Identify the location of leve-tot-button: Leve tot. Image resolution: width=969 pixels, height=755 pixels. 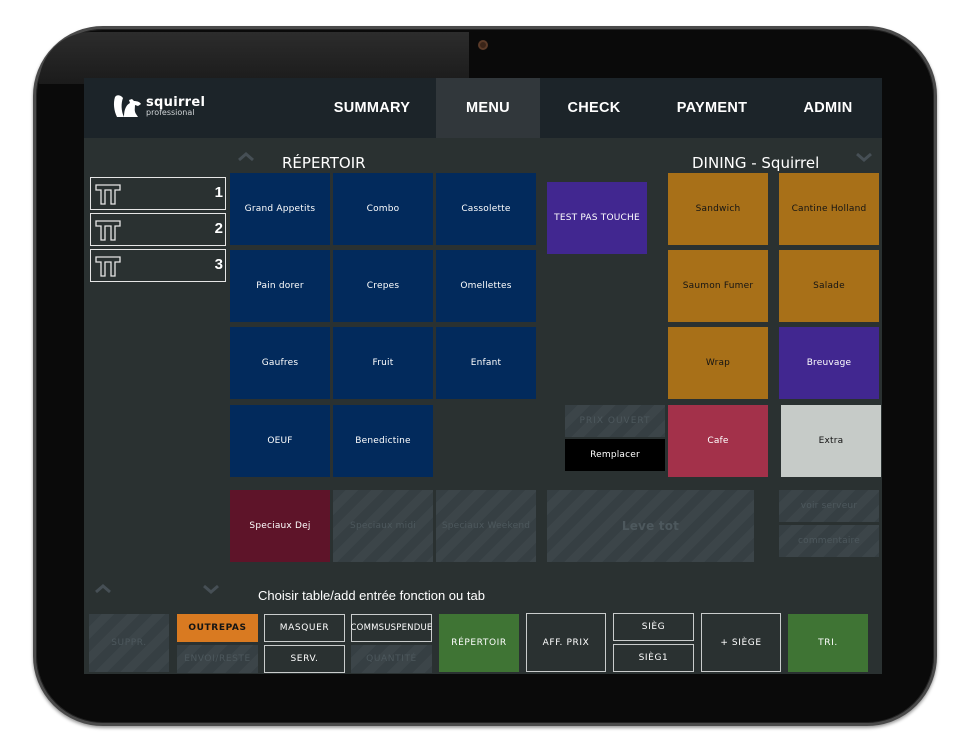
(650, 526).